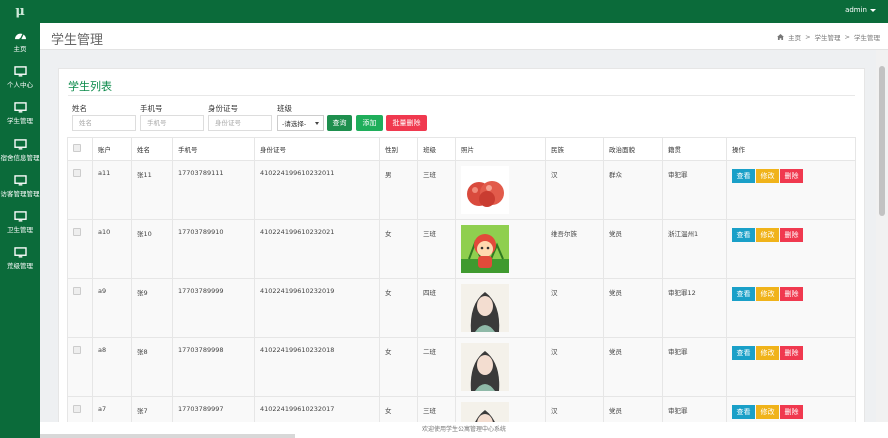 This screenshot has width=888, height=438. What do you see at coordinates (574, 149) in the screenshot?
I see `column-header: 民族` at bounding box center [574, 149].